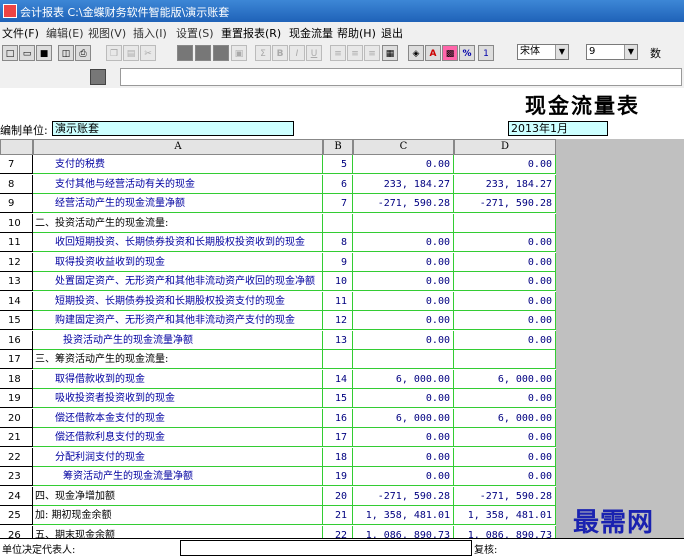  What do you see at coordinates (16, 281) in the screenshot?
I see `row-number: 13` at bounding box center [16, 281].